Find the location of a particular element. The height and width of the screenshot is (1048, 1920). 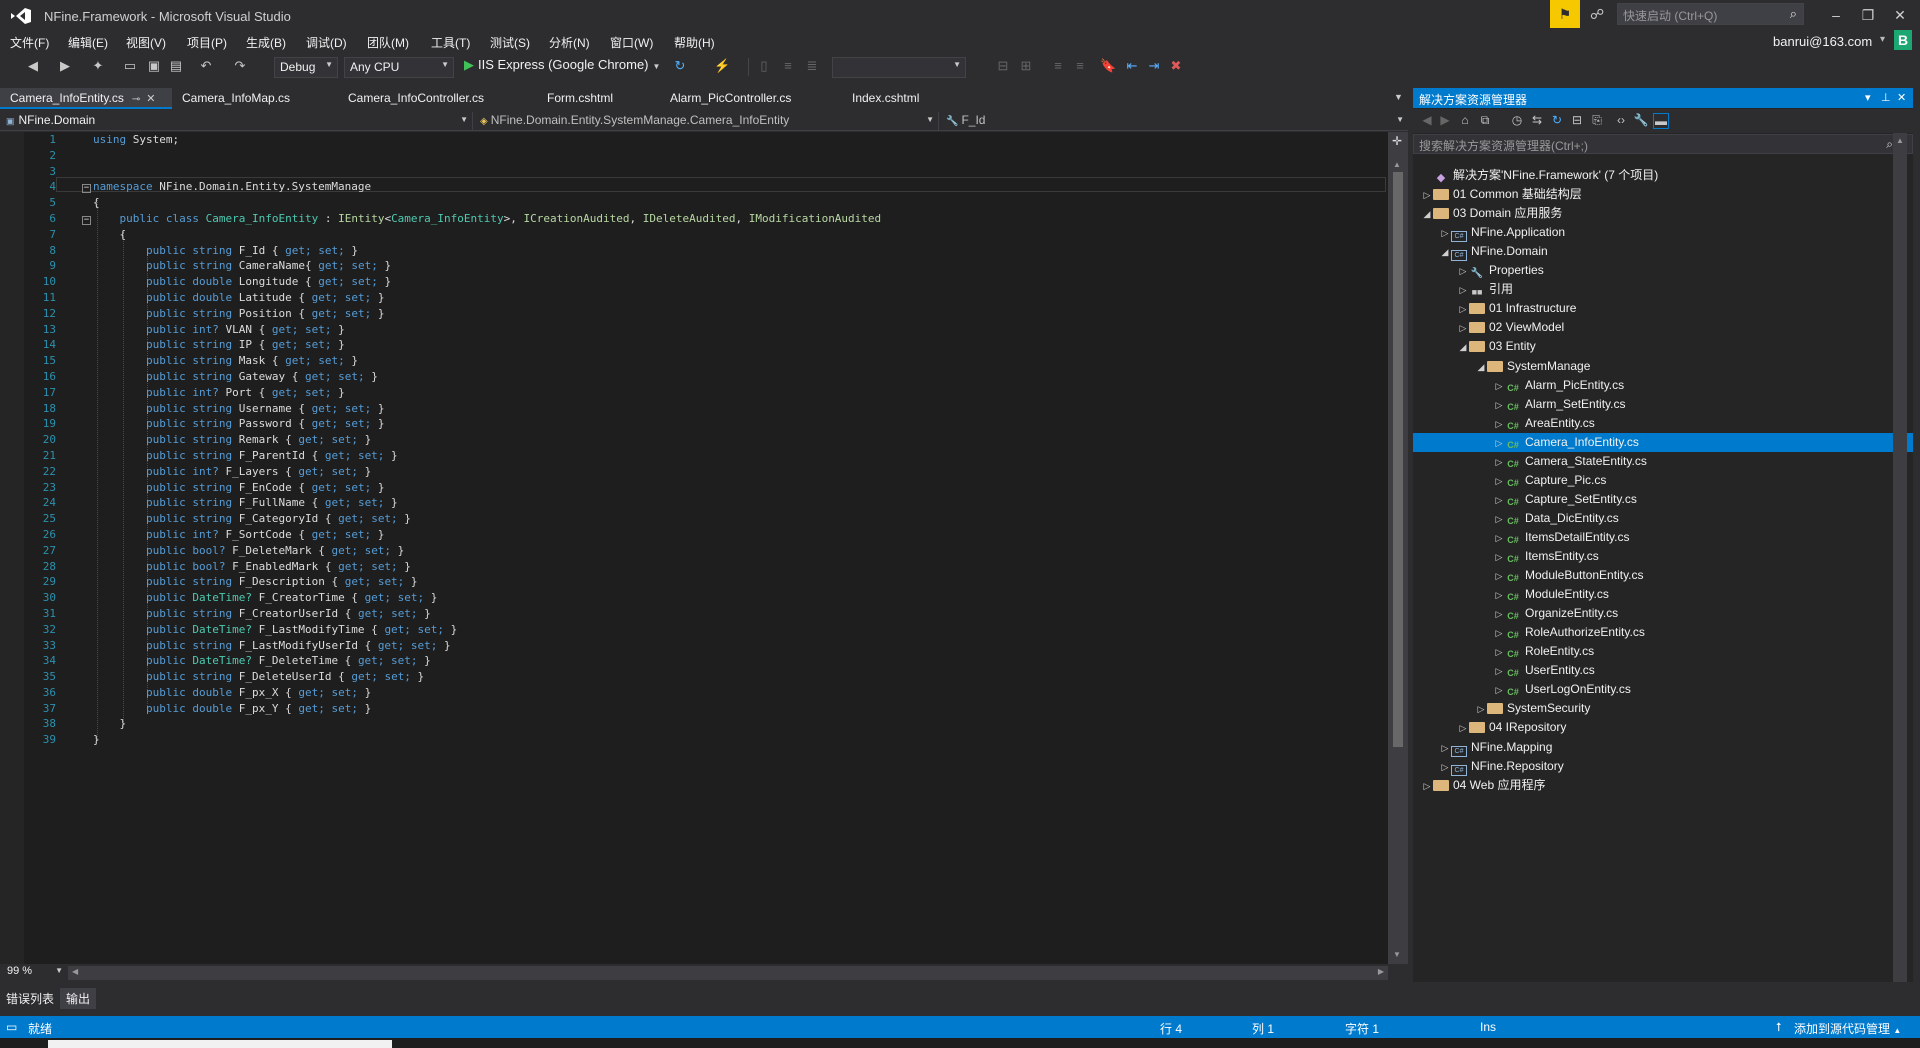

undo-icon: ↶ is located at coordinates (206, 66).